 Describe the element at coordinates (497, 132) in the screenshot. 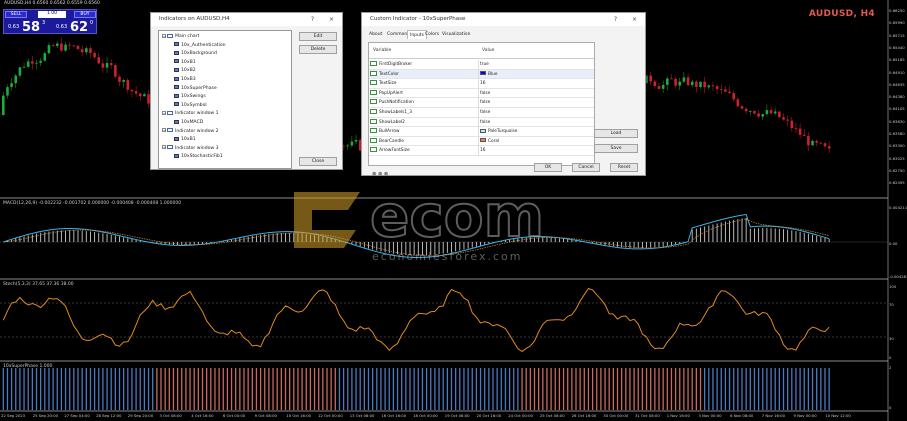

I see `variable-value: PaleTurquoise` at that location.